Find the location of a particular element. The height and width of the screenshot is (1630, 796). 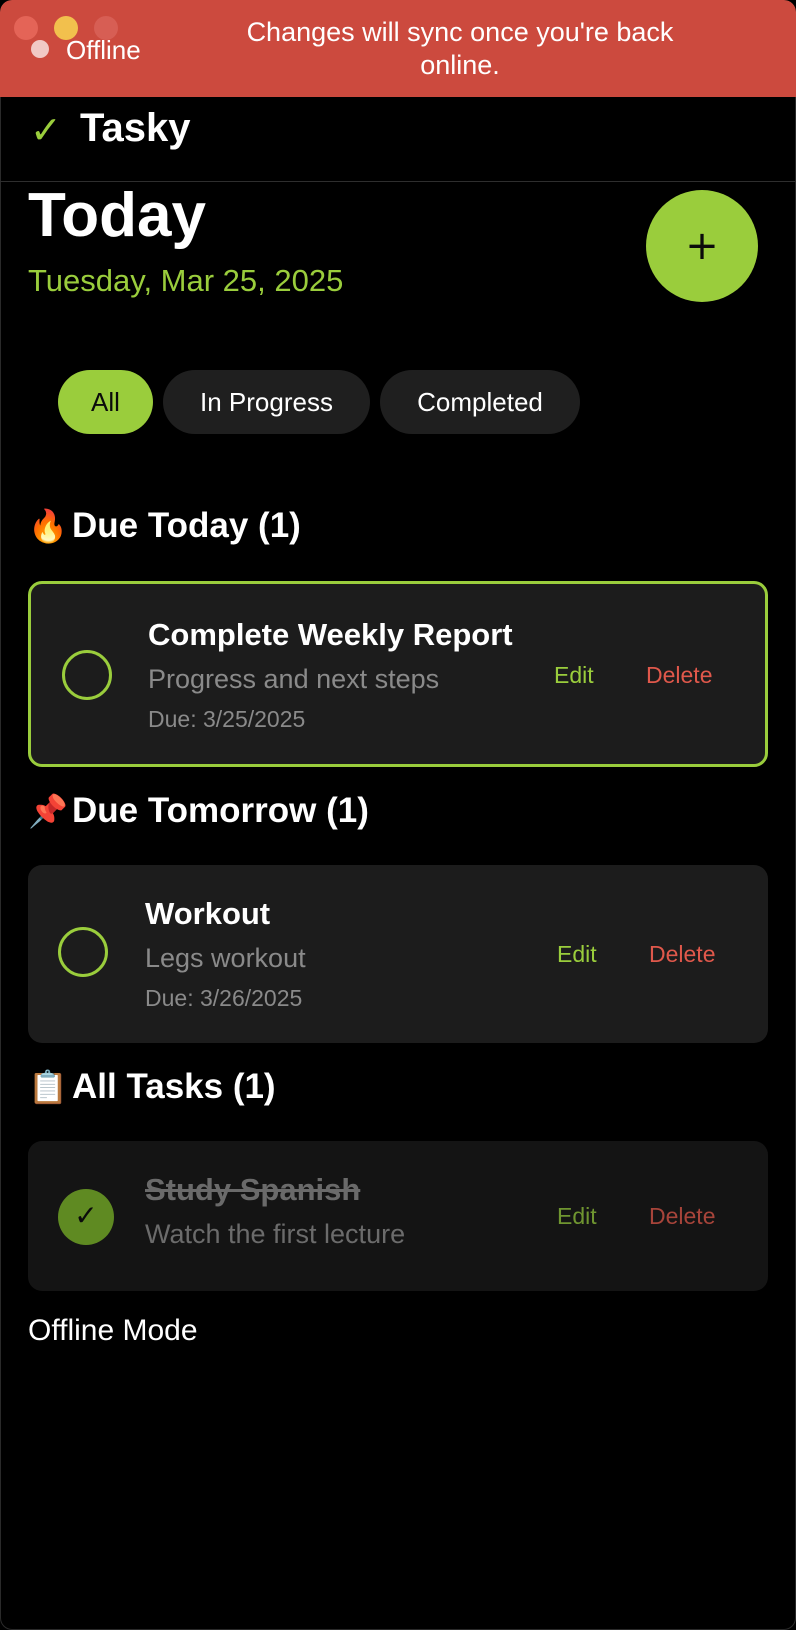

section-title: Due Today (1) is located at coordinates (186, 525).